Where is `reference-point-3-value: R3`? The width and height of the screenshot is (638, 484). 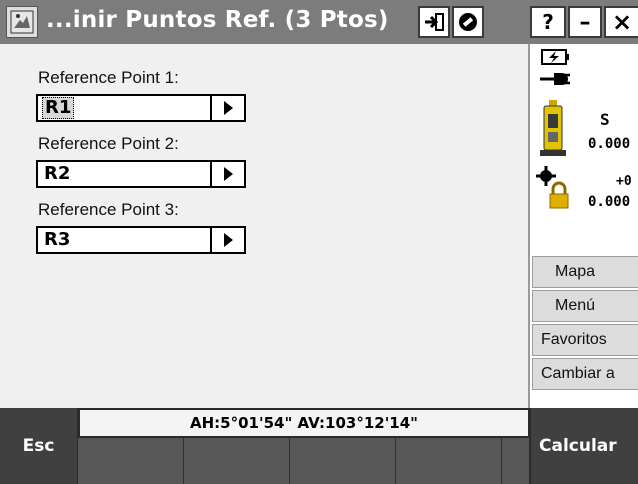 reference-point-3-value: R3 is located at coordinates (57, 240).